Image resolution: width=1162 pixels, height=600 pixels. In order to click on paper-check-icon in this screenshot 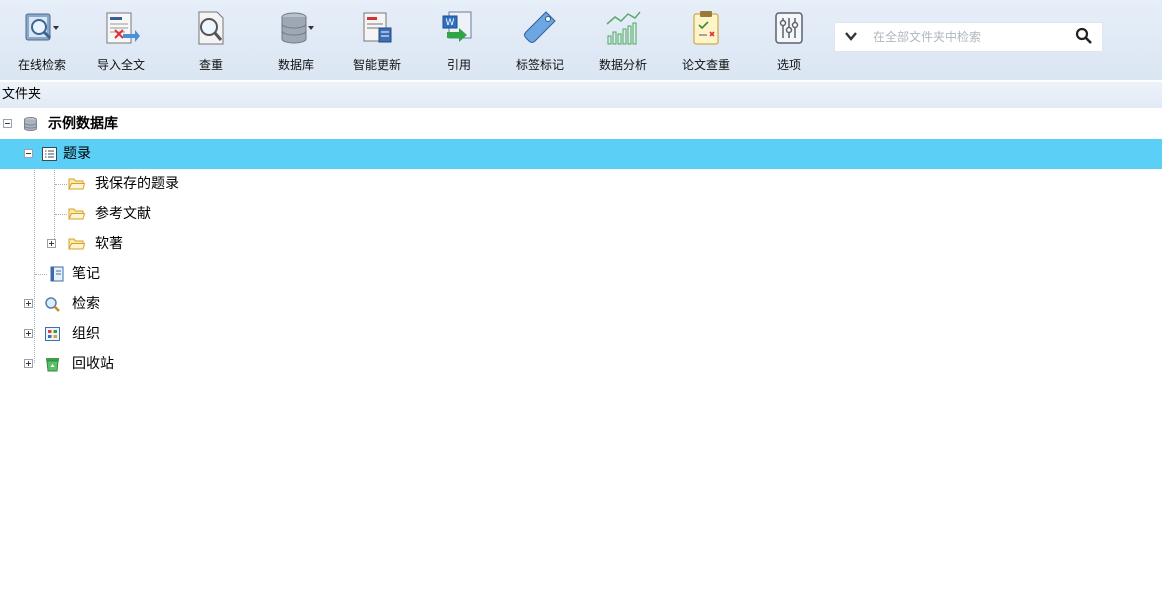, I will do `click(706, 28)`.